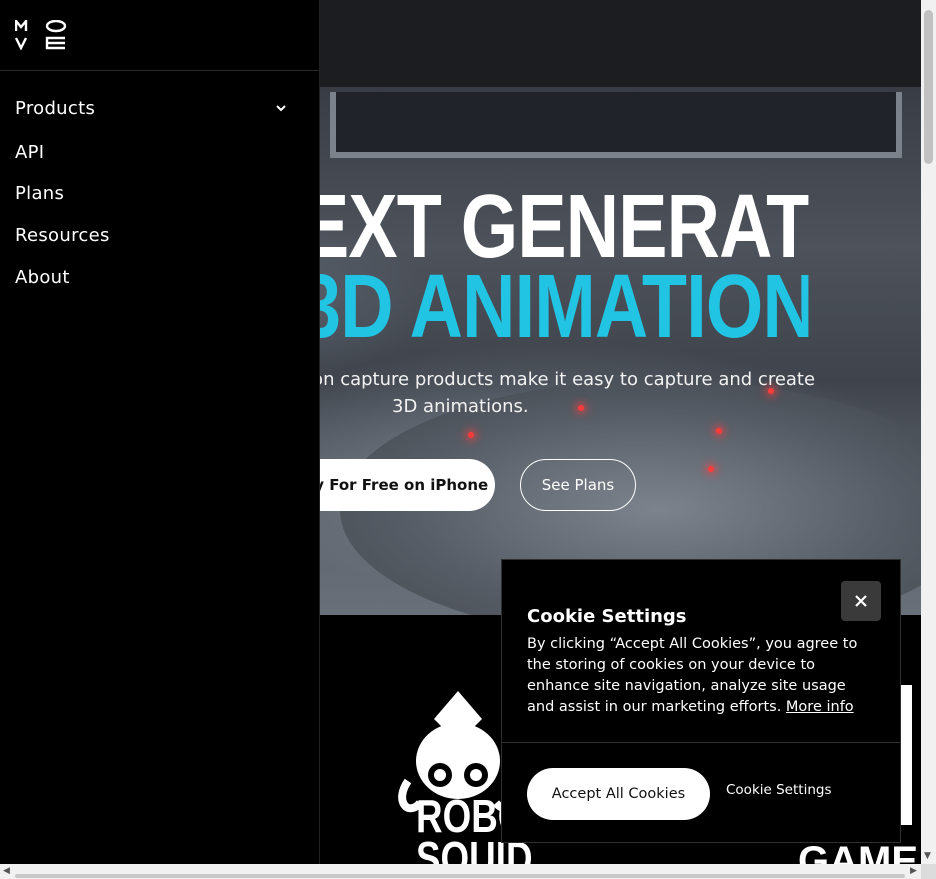  I want to click on cookie-more-info-link: More info, so click(820, 707).